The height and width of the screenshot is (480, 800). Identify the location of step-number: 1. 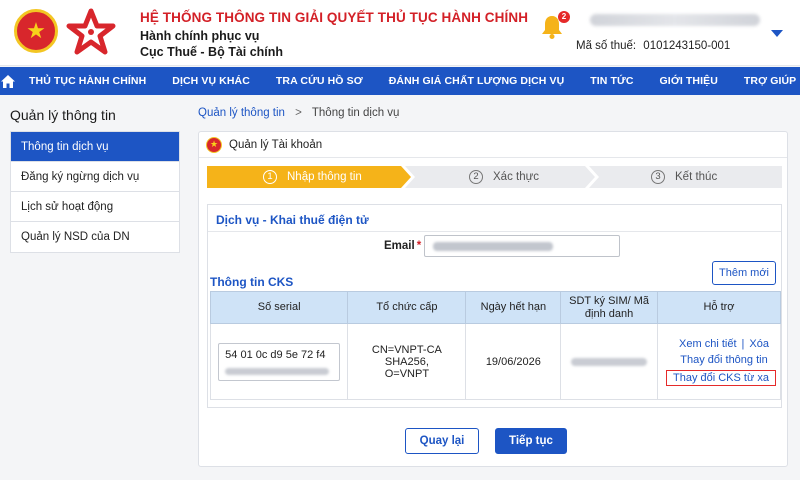
(270, 177).